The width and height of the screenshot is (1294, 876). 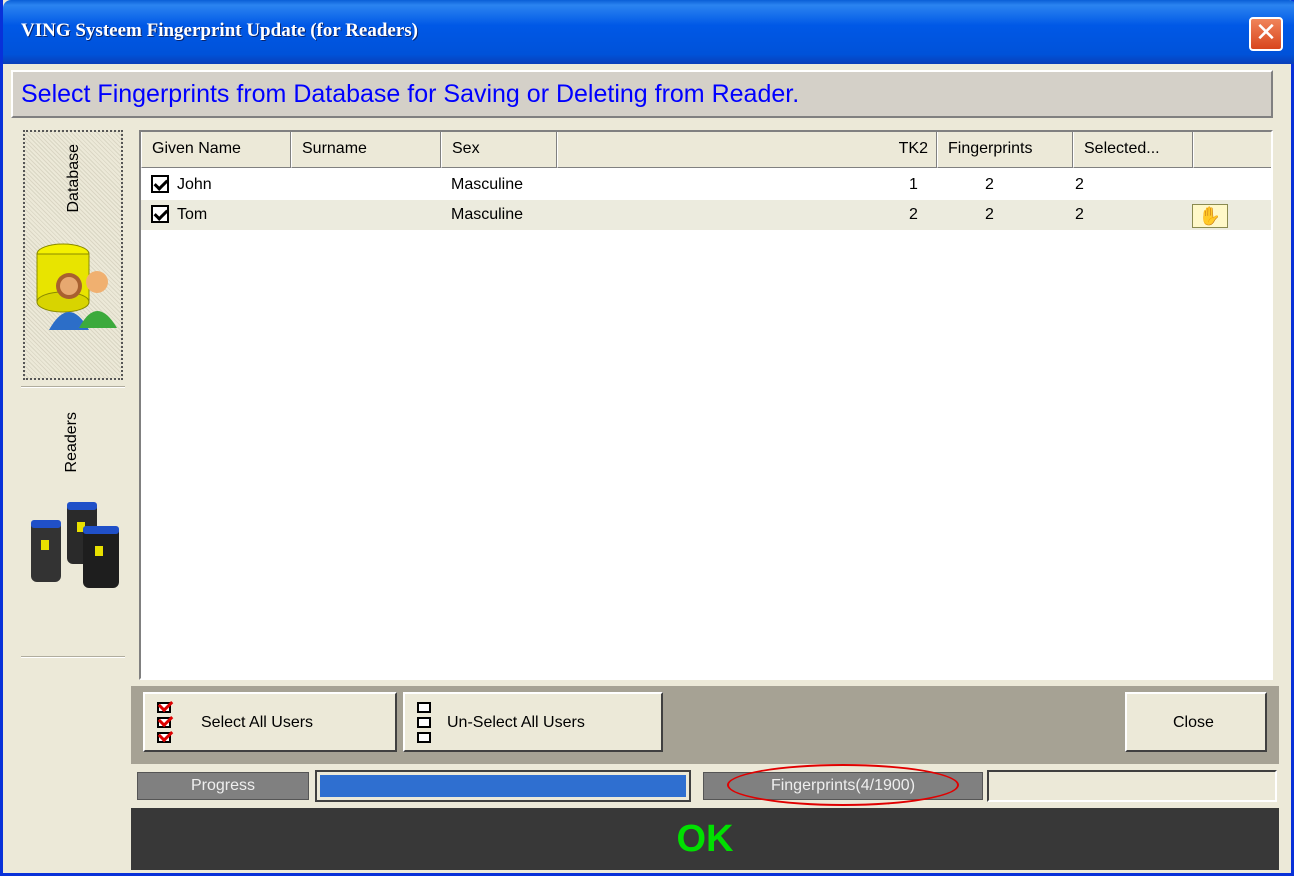 I want to click on checklist-empty-icon, so click(x=427, y=724).